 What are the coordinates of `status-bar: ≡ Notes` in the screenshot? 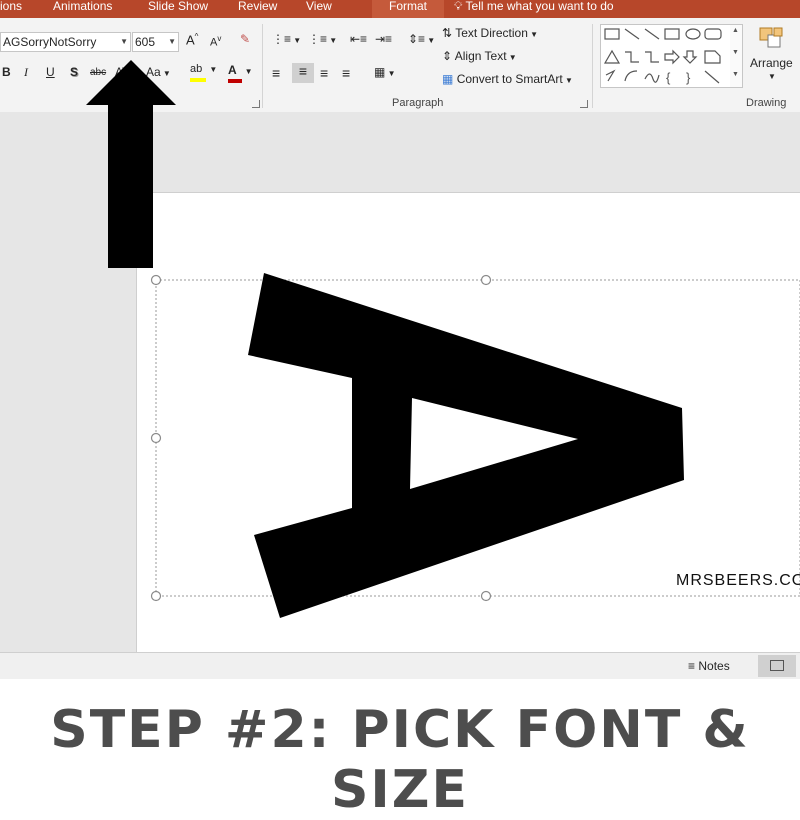 It's located at (400, 665).